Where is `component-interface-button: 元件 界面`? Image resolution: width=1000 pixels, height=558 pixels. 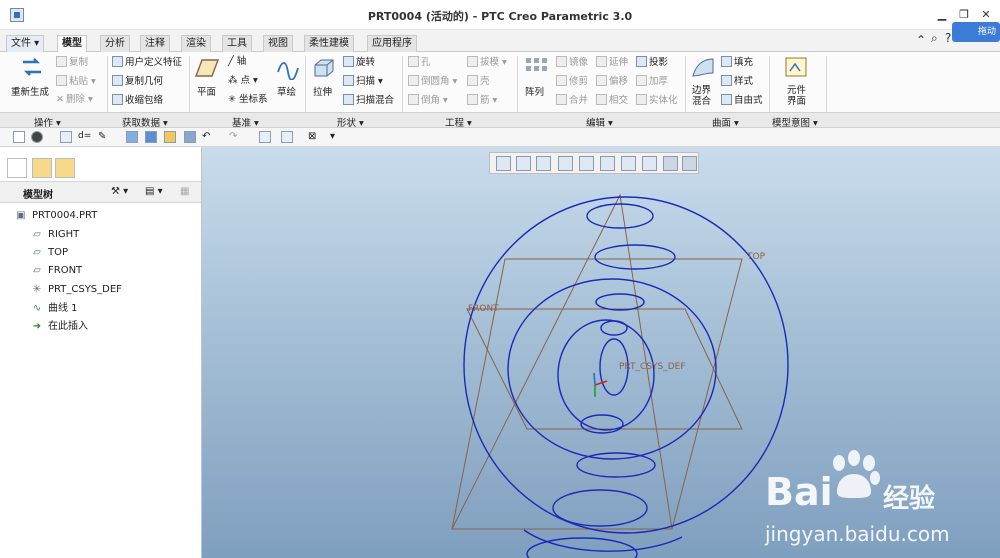 component-interface-button: 元件 界面 is located at coordinates (799, 96).